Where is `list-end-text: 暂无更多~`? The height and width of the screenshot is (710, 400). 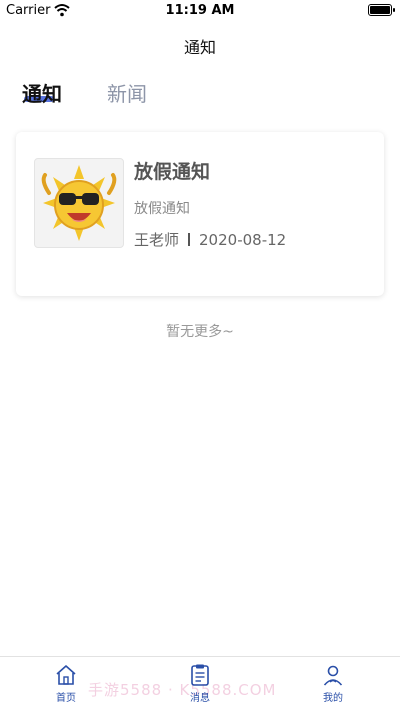
list-end-text: 暂无更多~ is located at coordinates (200, 332).